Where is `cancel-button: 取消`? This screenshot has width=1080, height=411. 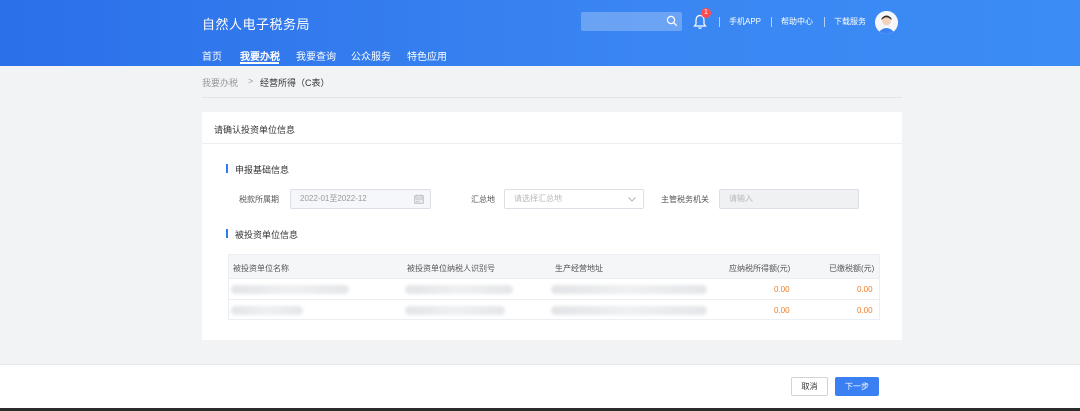
cancel-button: 取消 is located at coordinates (809, 386).